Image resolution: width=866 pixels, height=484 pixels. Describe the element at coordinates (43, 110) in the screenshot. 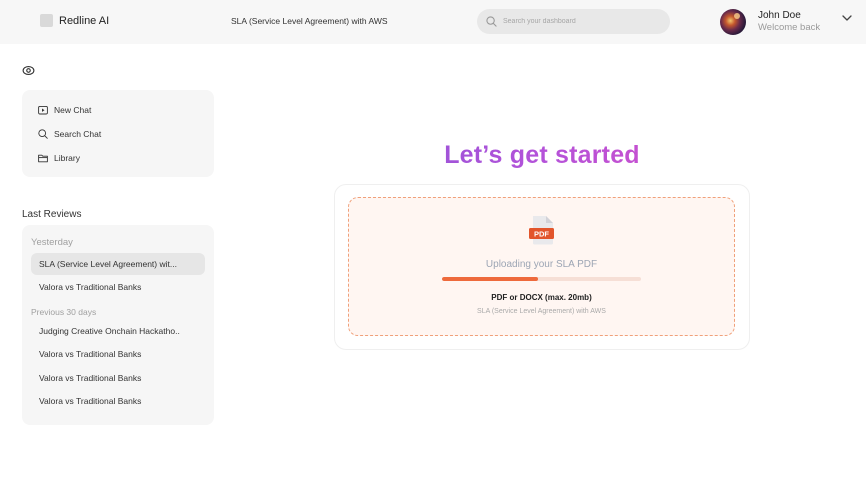

I see `new-chat-icon` at that location.